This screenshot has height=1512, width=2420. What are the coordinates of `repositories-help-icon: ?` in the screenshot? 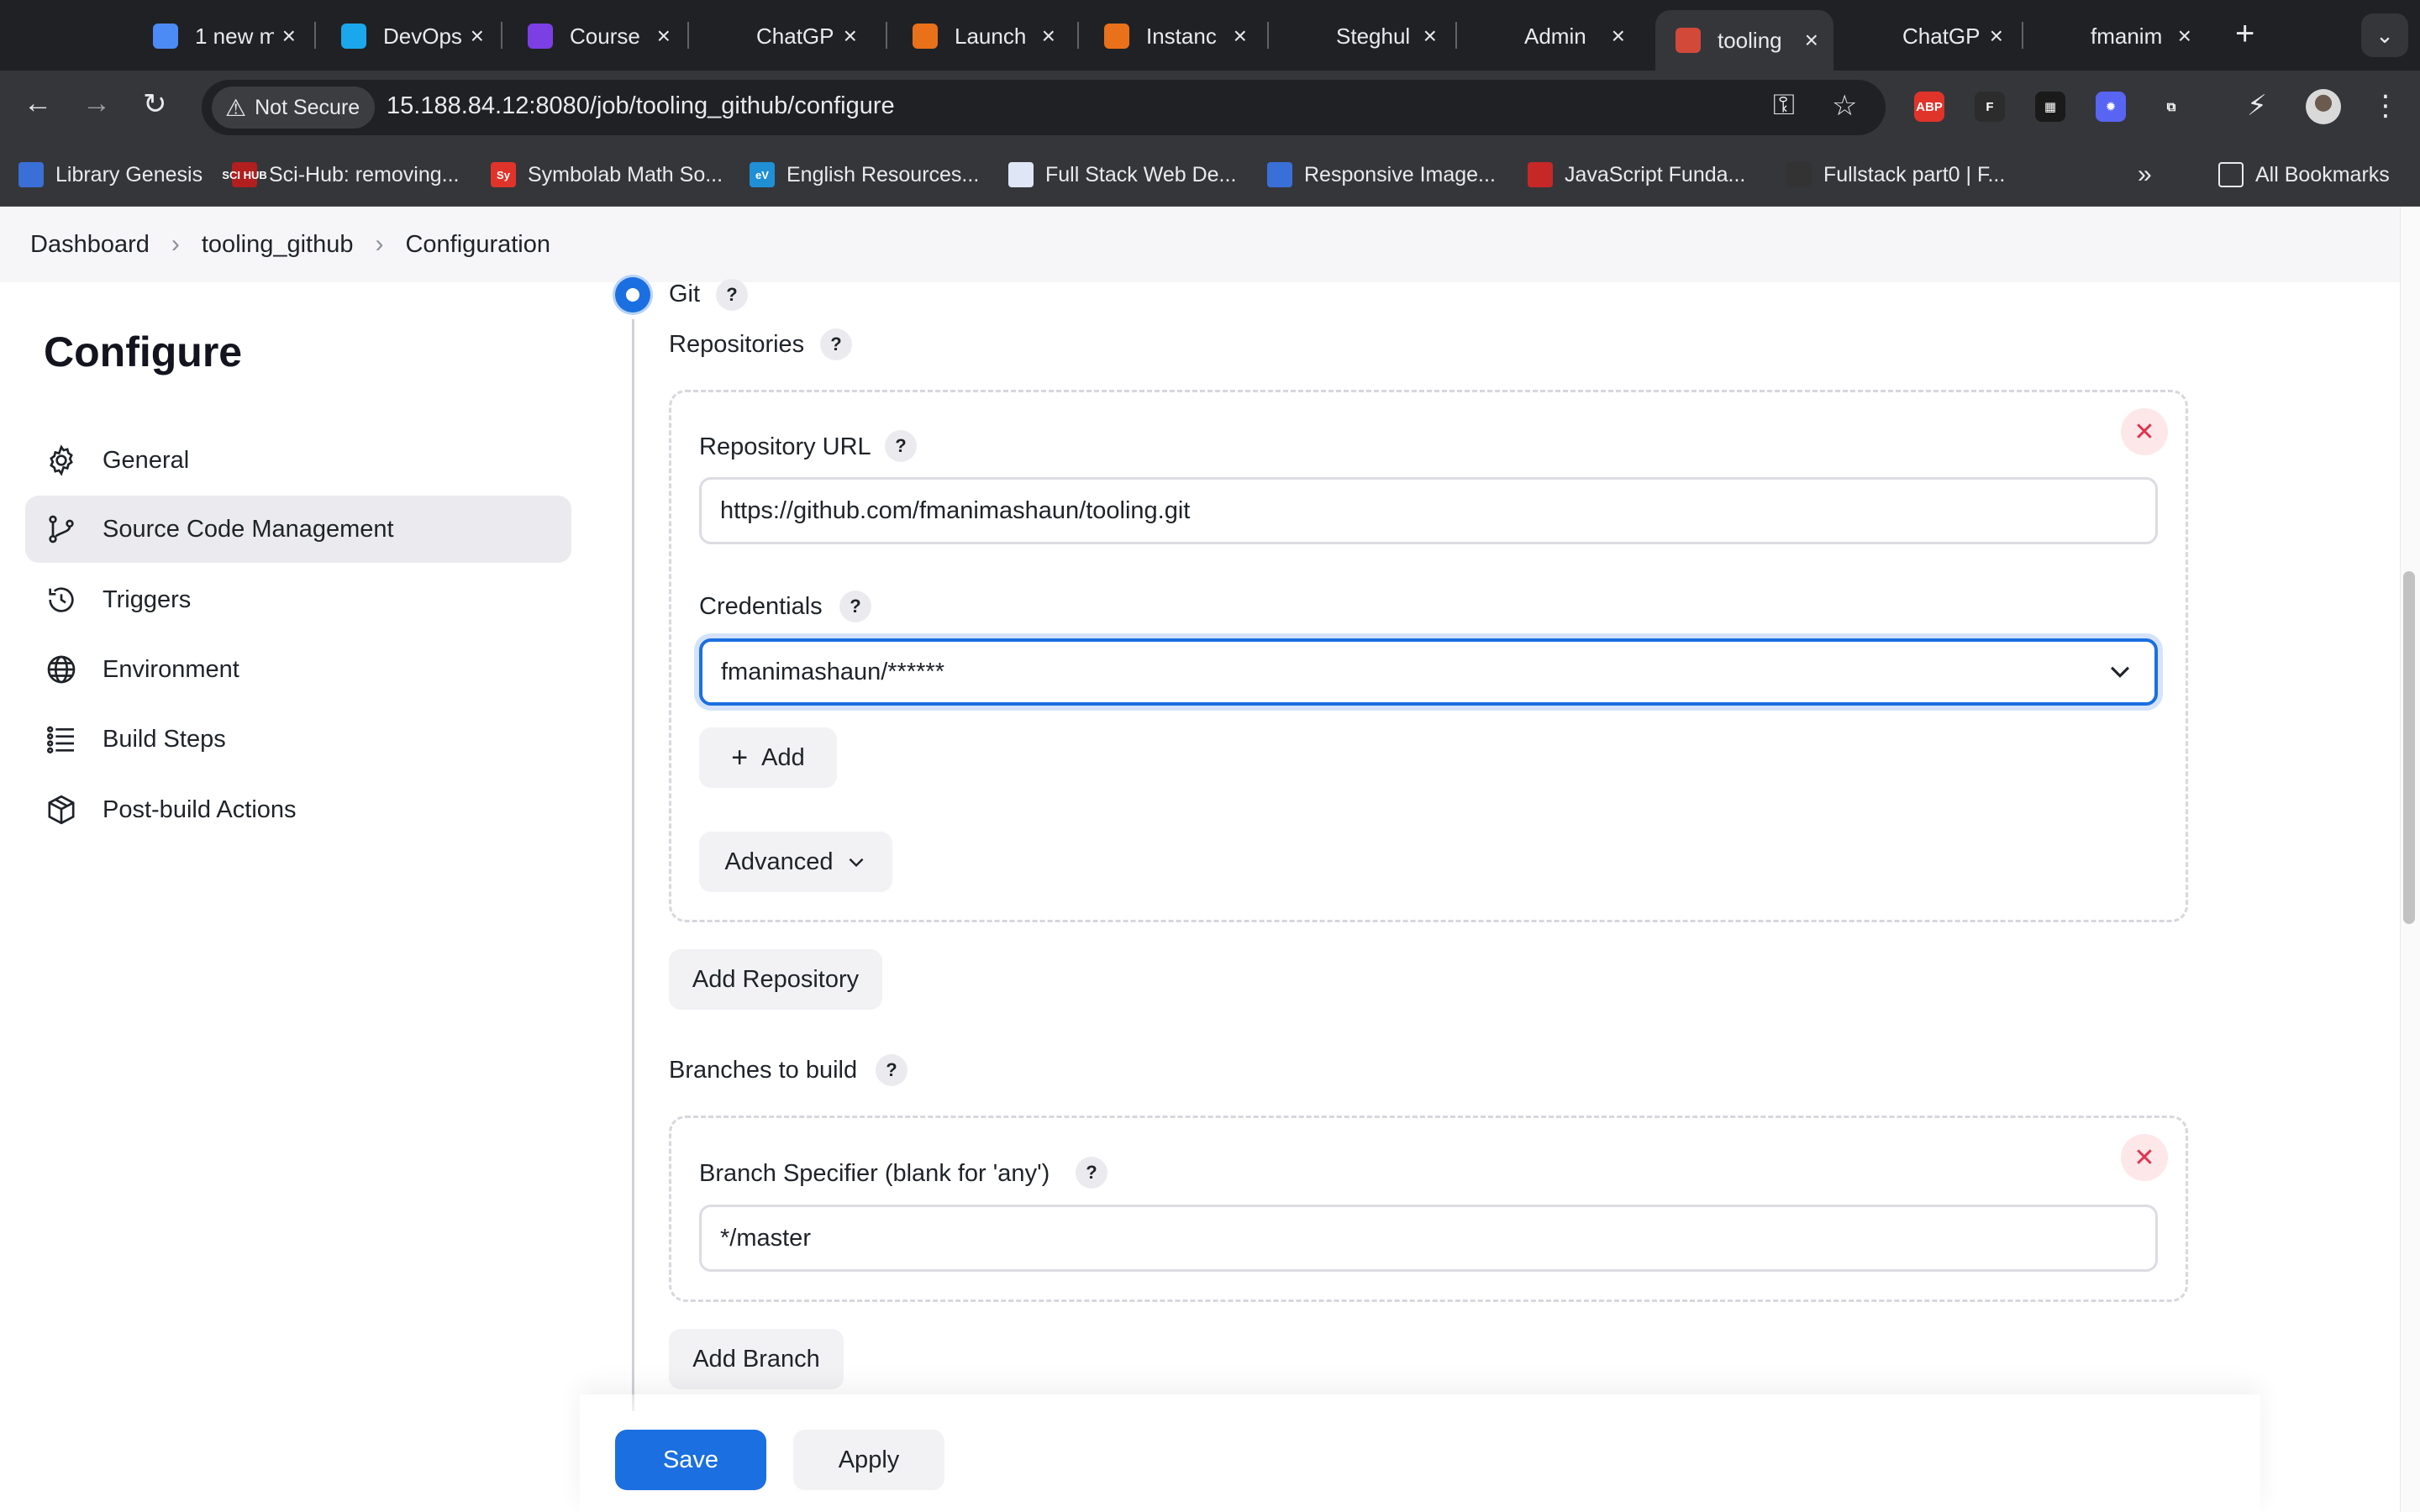 It's located at (836, 344).